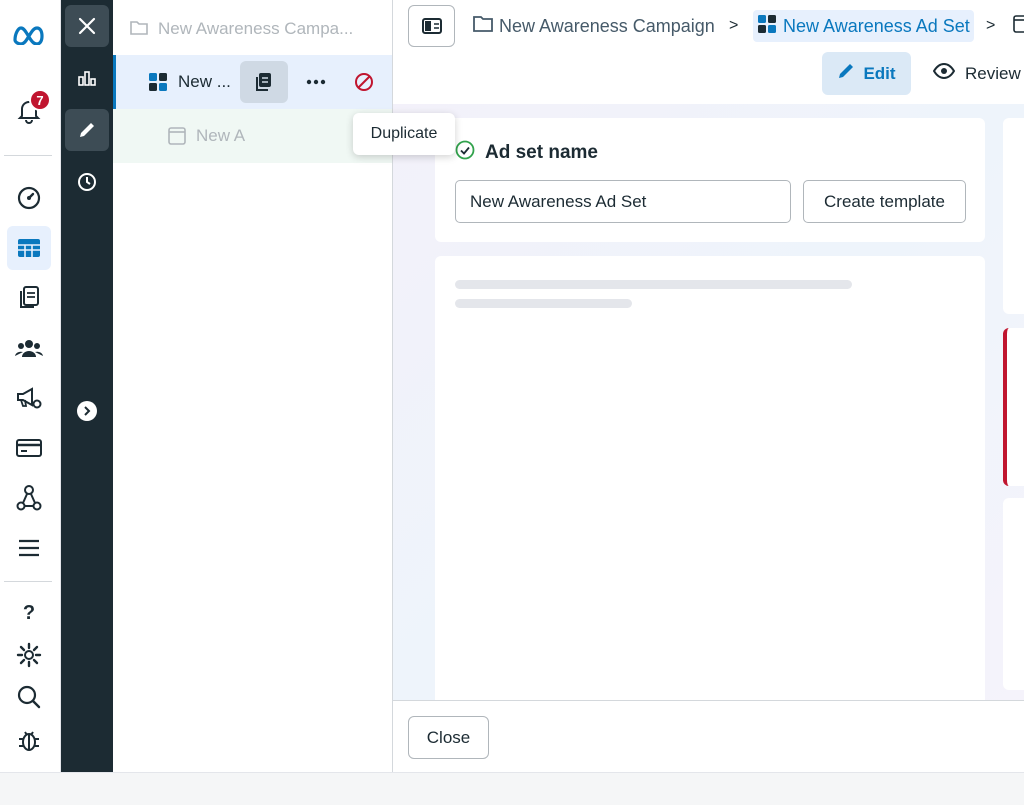  I want to click on breadcrumb-campaign: New Awareness Campaign, so click(594, 26).